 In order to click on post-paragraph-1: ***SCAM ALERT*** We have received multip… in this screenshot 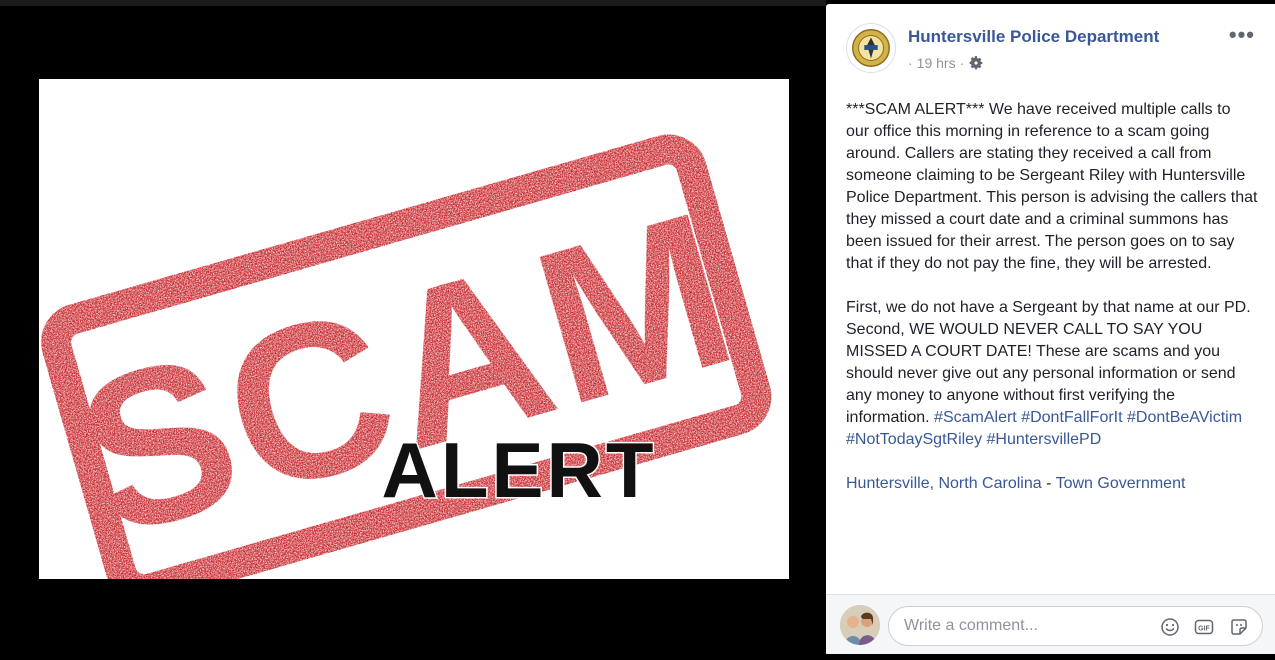, I will do `click(1052, 186)`.